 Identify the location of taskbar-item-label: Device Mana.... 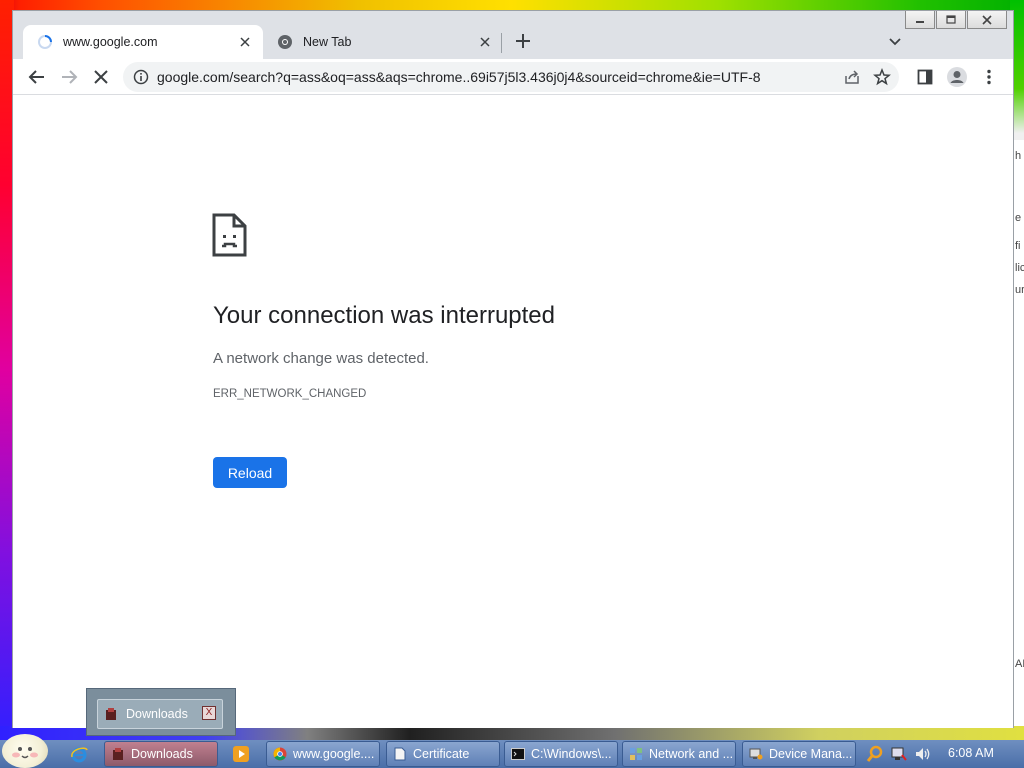
(811, 754).